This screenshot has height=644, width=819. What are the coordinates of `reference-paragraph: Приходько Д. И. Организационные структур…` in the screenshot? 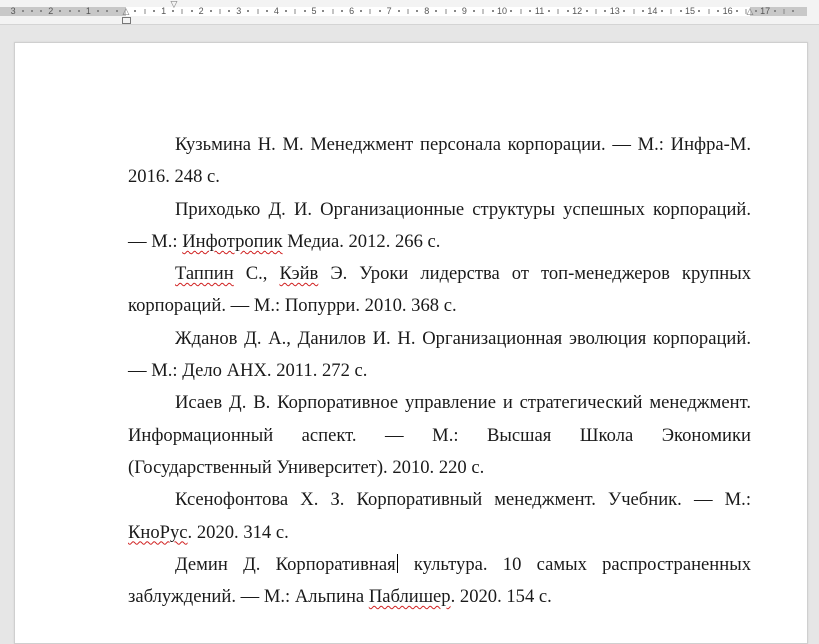 It's located at (439, 226).